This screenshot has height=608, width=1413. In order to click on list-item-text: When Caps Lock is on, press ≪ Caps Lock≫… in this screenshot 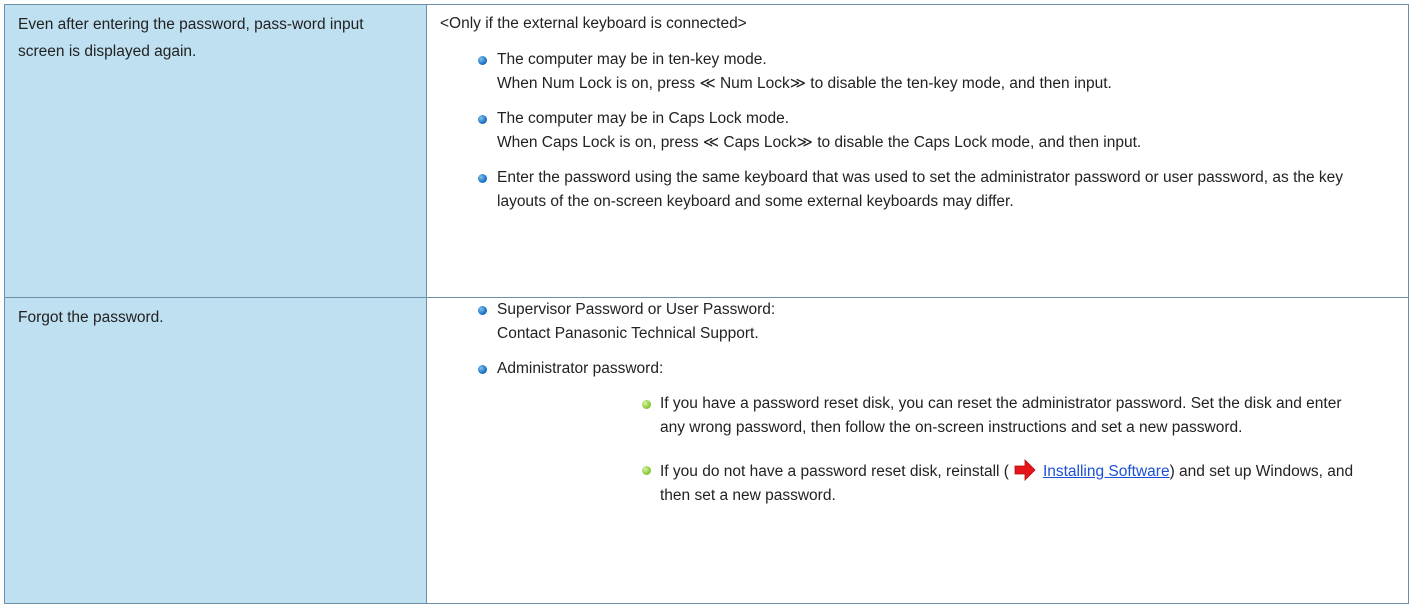, I will do `click(819, 142)`.